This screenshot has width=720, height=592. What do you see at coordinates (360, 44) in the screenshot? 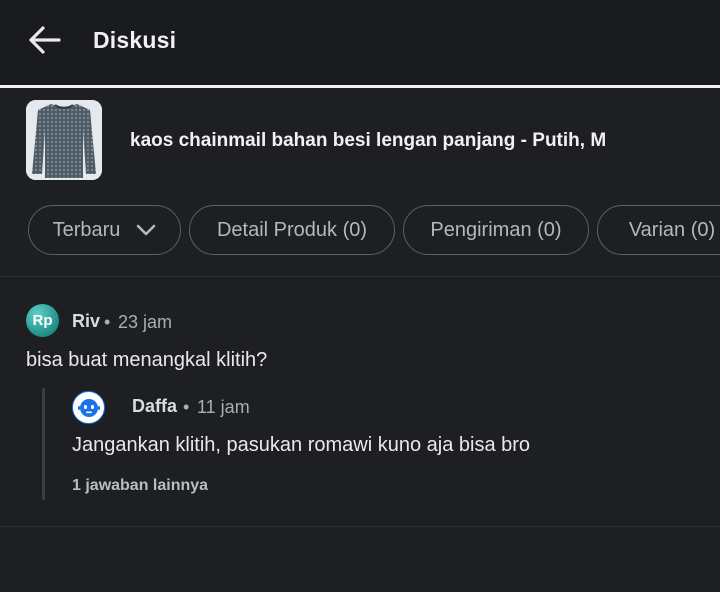
I see `app-header: Diskusi` at bounding box center [360, 44].